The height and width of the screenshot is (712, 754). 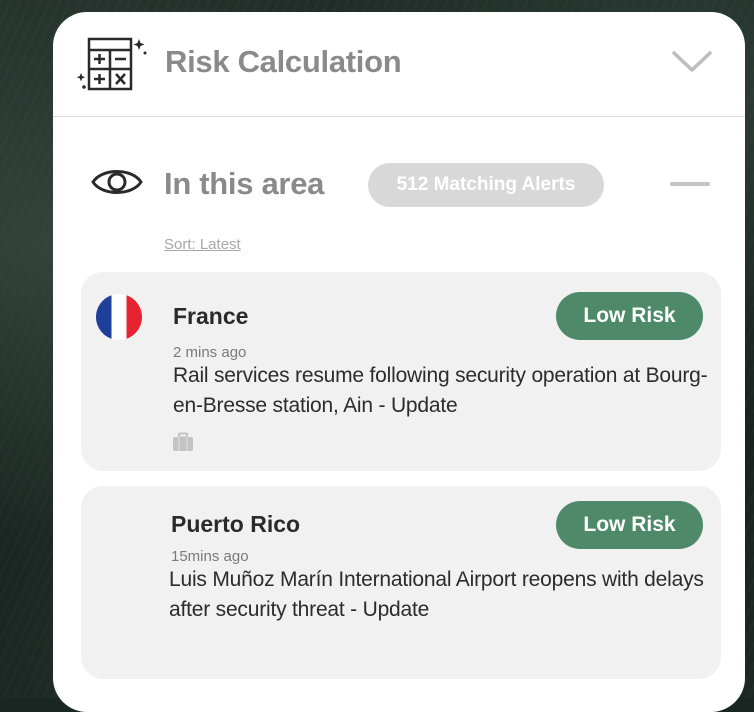 What do you see at coordinates (236, 524) in the screenshot?
I see `alert-country: Puerto Rico` at bounding box center [236, 524].